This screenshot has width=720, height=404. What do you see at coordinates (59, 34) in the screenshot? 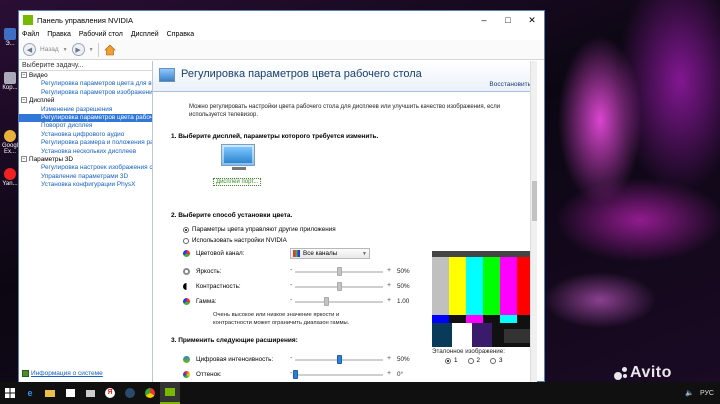
I see `menu-edit: Правка` at bounding box center [59, 34].